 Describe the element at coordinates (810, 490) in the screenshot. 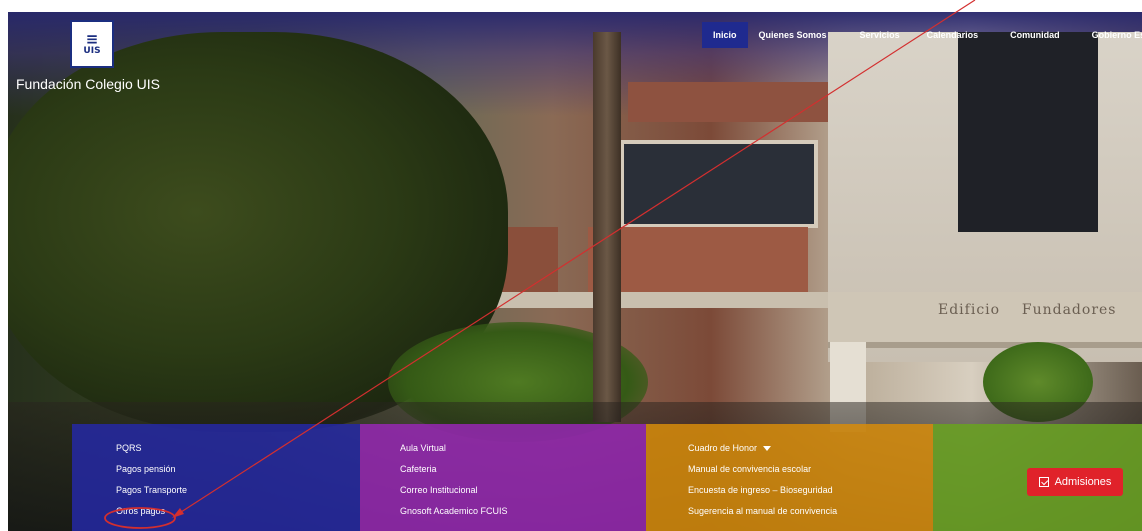

I see `link-encuesta-ingreso: Encuesta de ingreso – Bioseguridad` at that location.